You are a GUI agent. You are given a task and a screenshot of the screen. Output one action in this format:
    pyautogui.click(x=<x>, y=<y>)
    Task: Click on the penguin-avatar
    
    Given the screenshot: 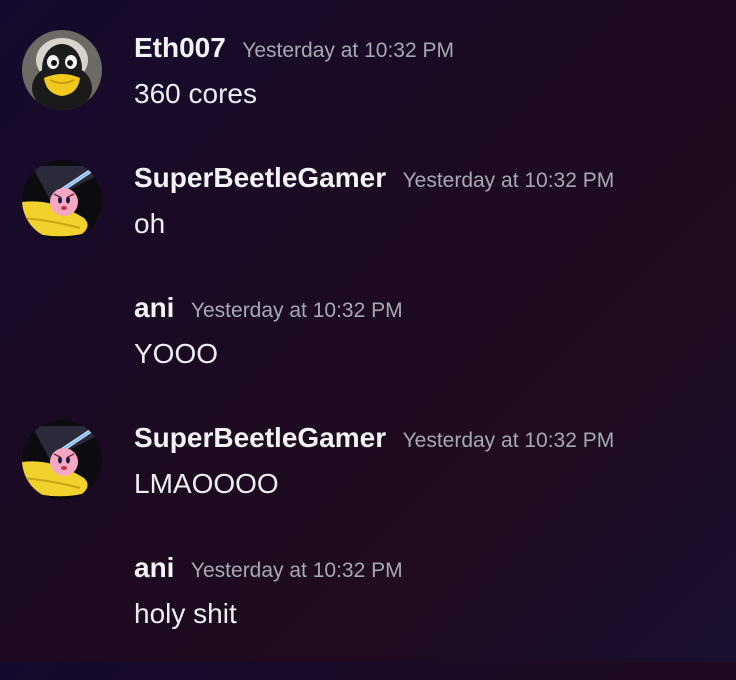 What is the action you would take?
    pyautogui.click(x=62, y=70)
    